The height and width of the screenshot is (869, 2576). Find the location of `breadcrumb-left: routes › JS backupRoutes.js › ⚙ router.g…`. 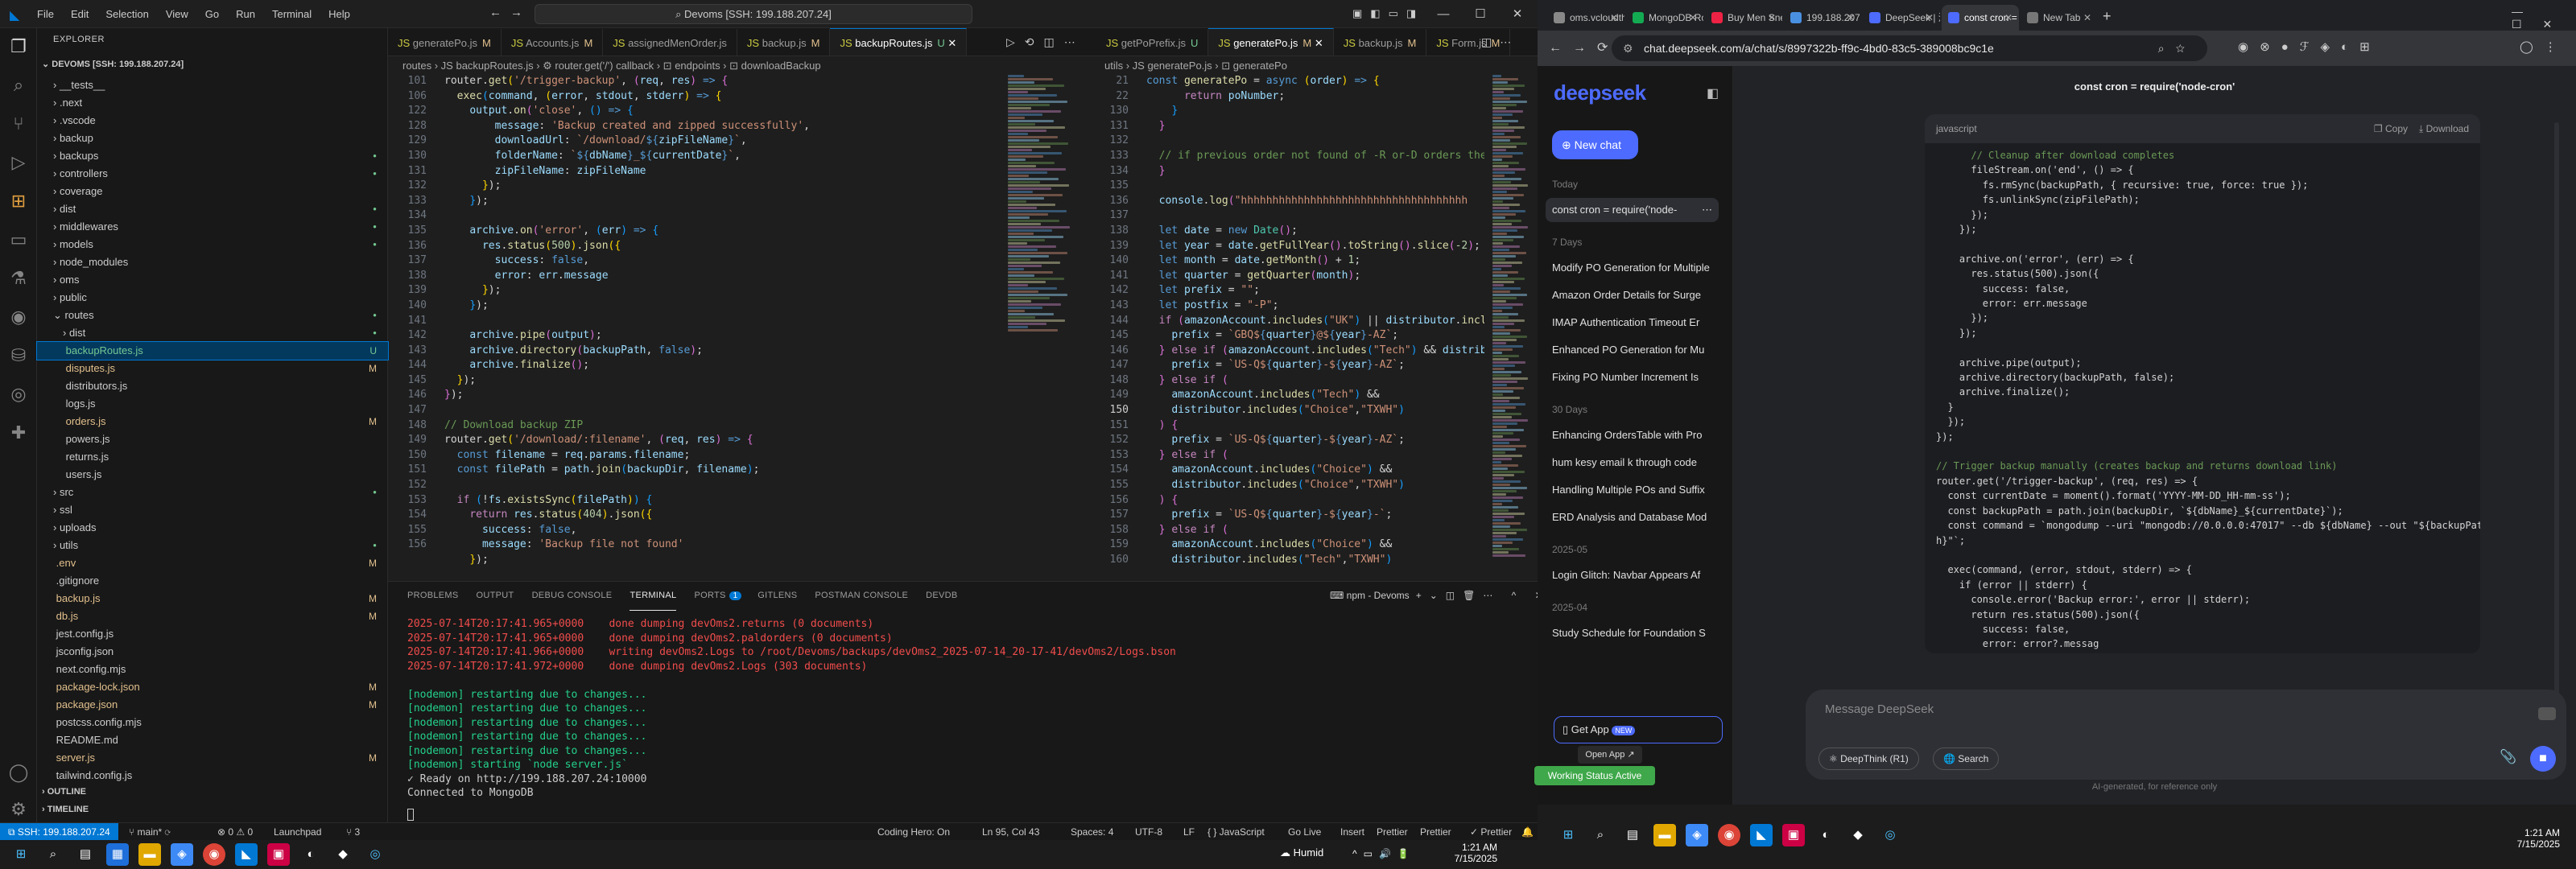

breadcrumb-left: routes › JS backupRoutes.js › ⚙ router.g… is located at coordinates (704, 66).